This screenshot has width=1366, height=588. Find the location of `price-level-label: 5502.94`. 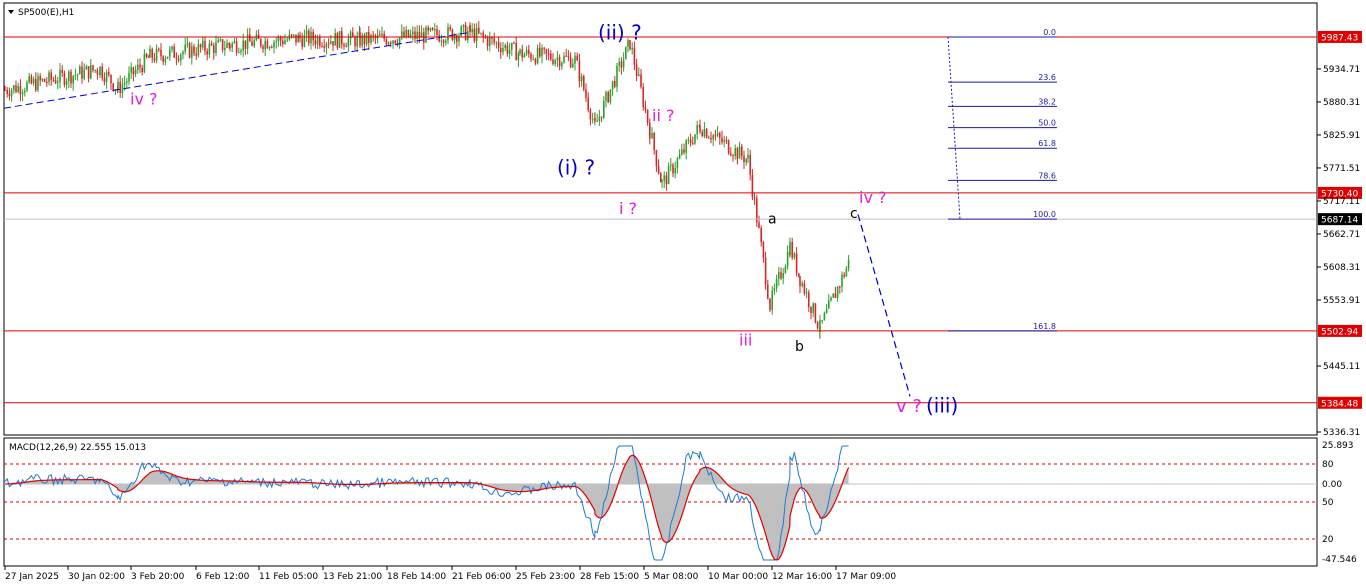

price-level-label: 5502.94 is located at coordinates (1339, 332).